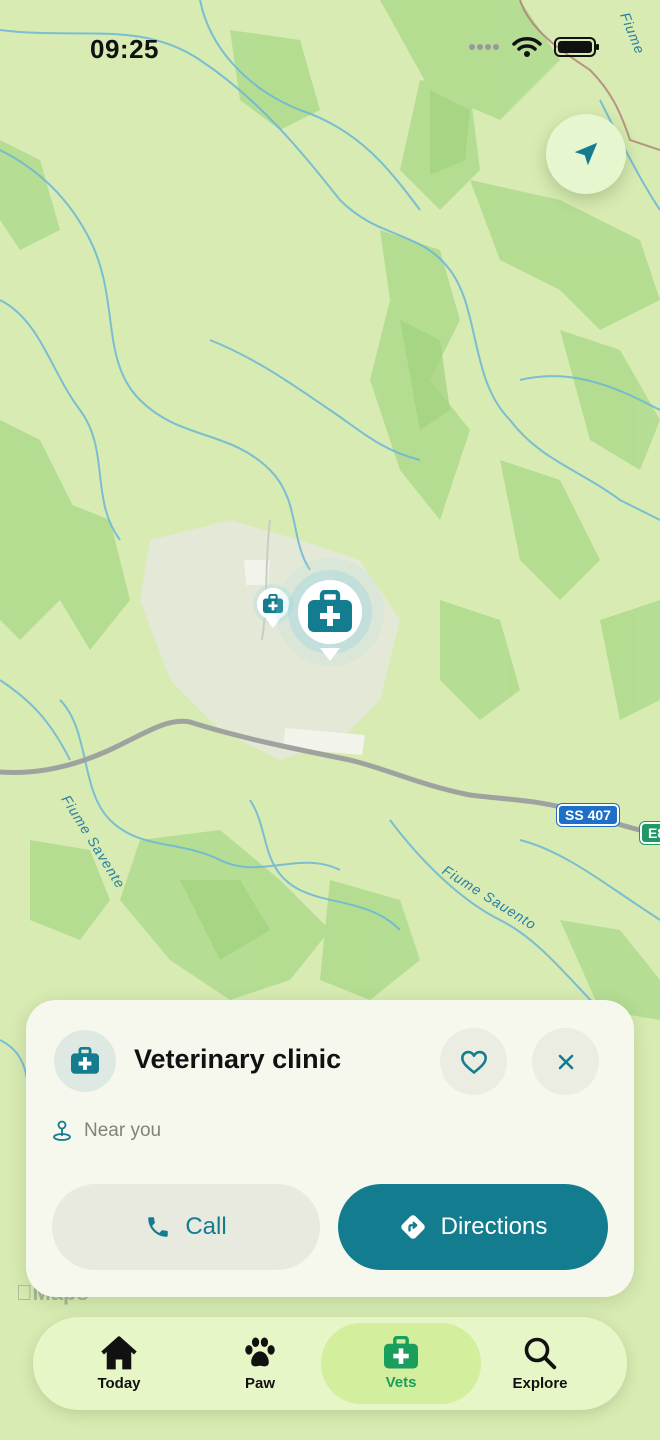  What do you see at coordinates (527, 47) in the screenshot?
I see `wifi-icon` at bounding box center [527, 47].